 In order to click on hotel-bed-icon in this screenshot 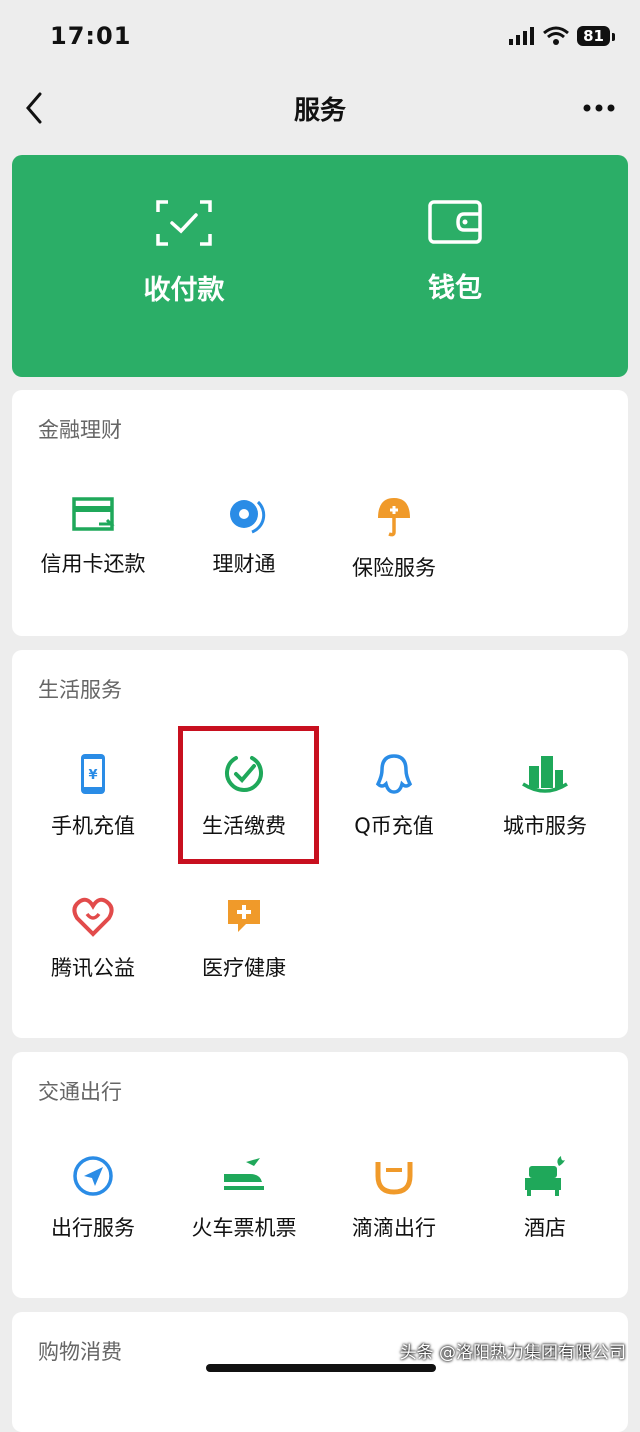, I will do `click(545, 1176)`.